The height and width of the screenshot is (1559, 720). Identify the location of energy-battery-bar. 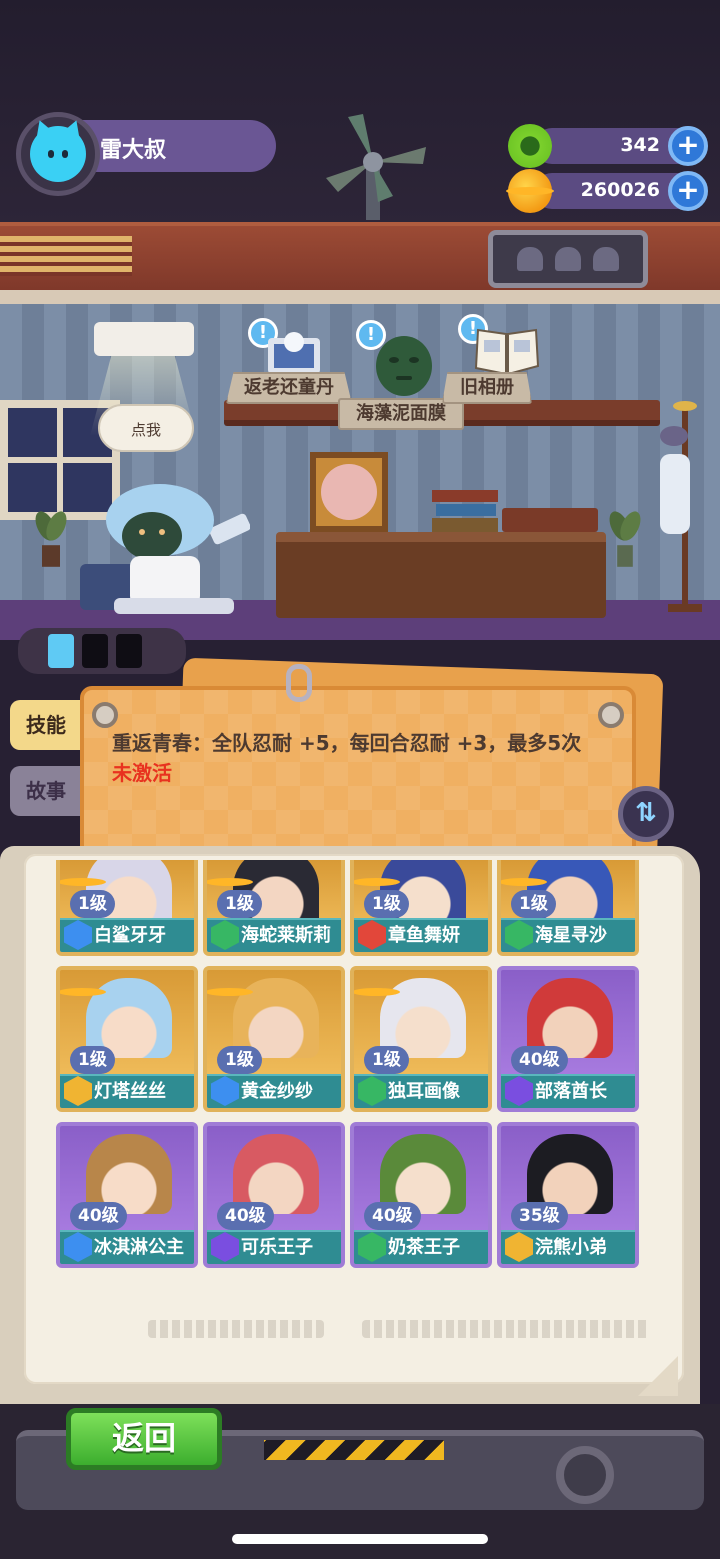
(102, 651).